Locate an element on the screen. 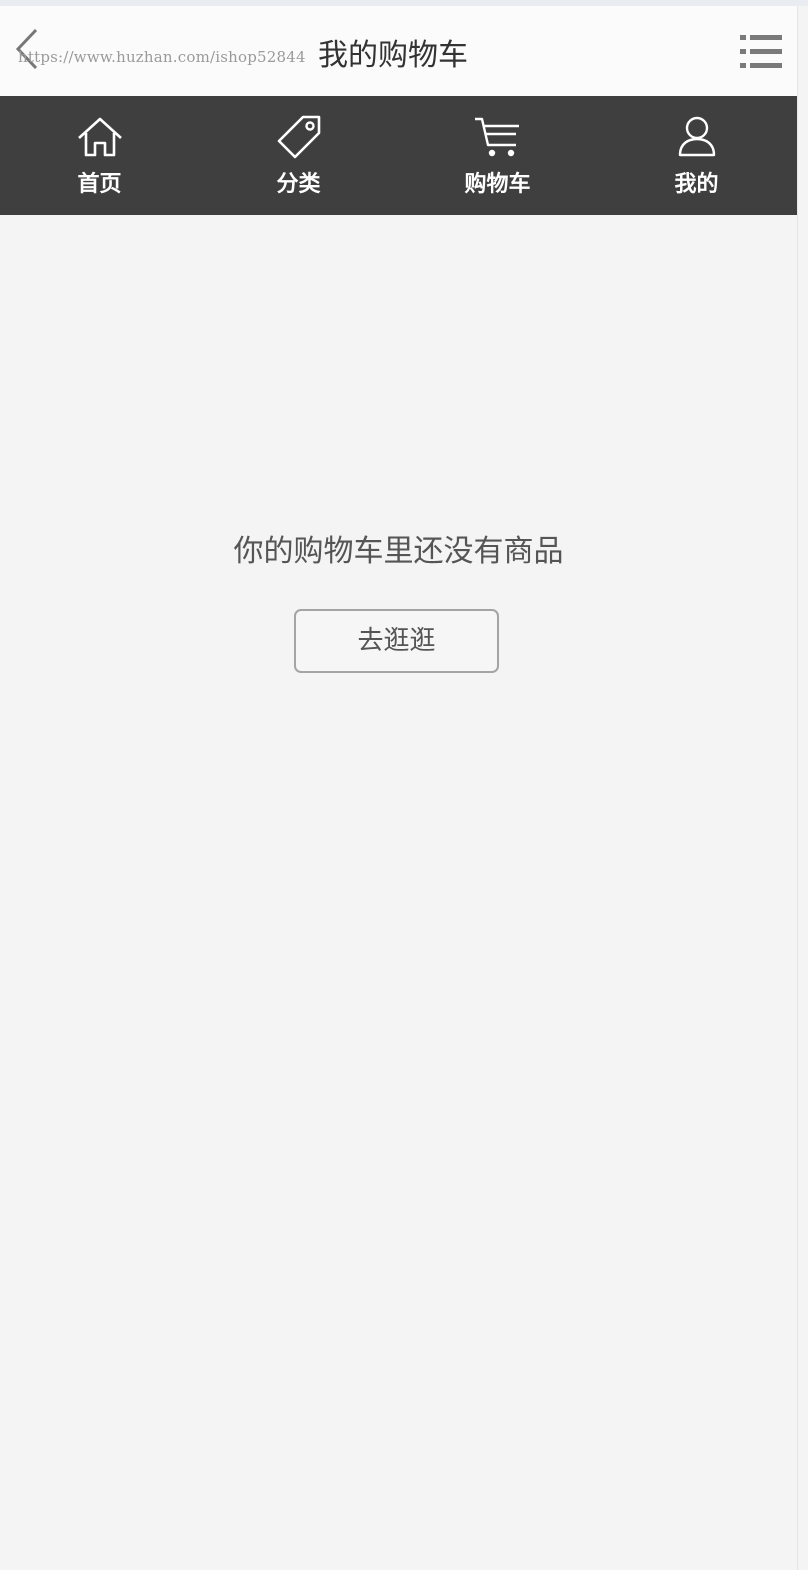 This screenshot has height=1570, width=808. nav-item-cart: 购物车 is located at coordinates (497, 155).